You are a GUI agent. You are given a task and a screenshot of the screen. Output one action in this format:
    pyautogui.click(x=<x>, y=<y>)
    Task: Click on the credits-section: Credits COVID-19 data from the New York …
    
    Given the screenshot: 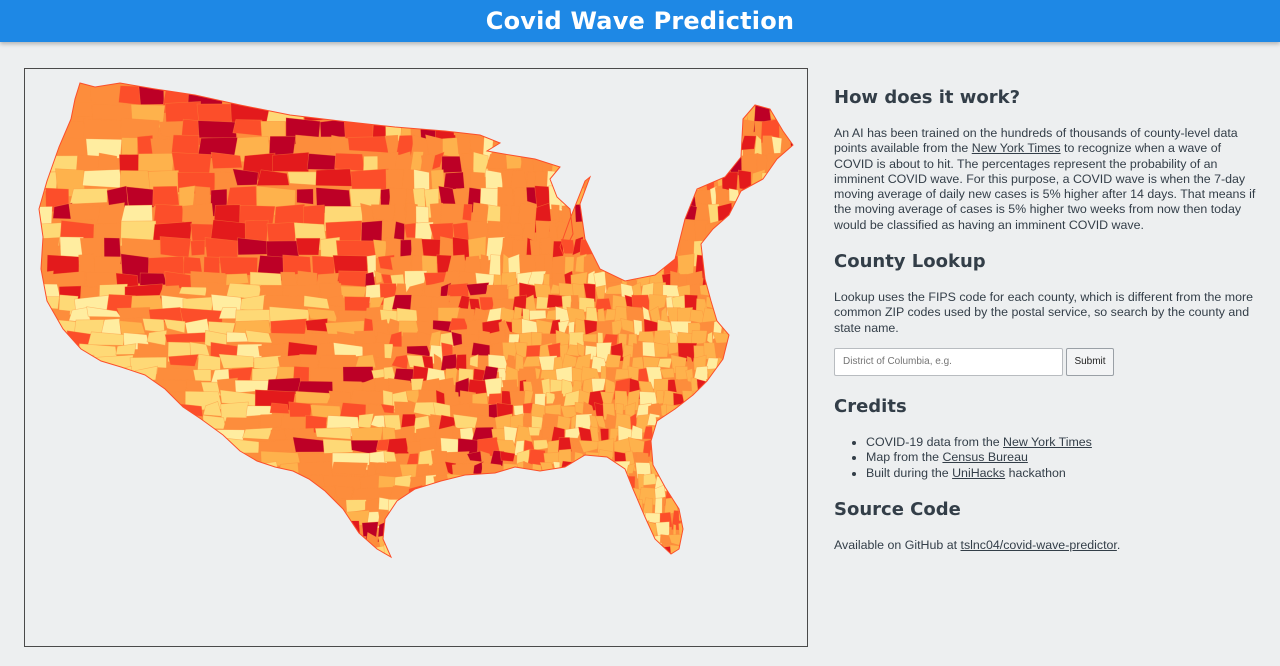 What is the action you would take?
    pyautogui.click(x=1047, y=438)
    